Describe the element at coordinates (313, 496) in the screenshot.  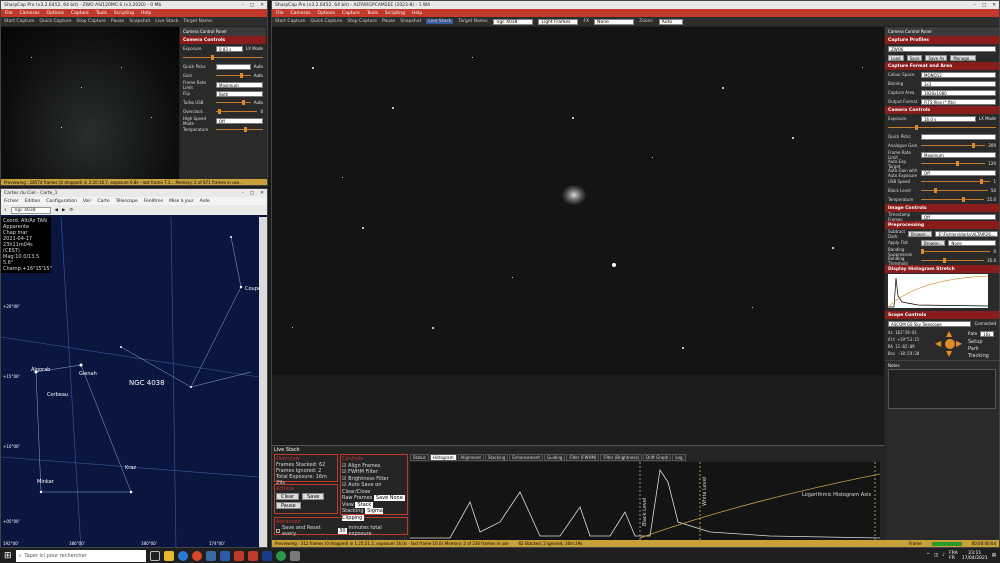
I see `save-button: Save` at that location.